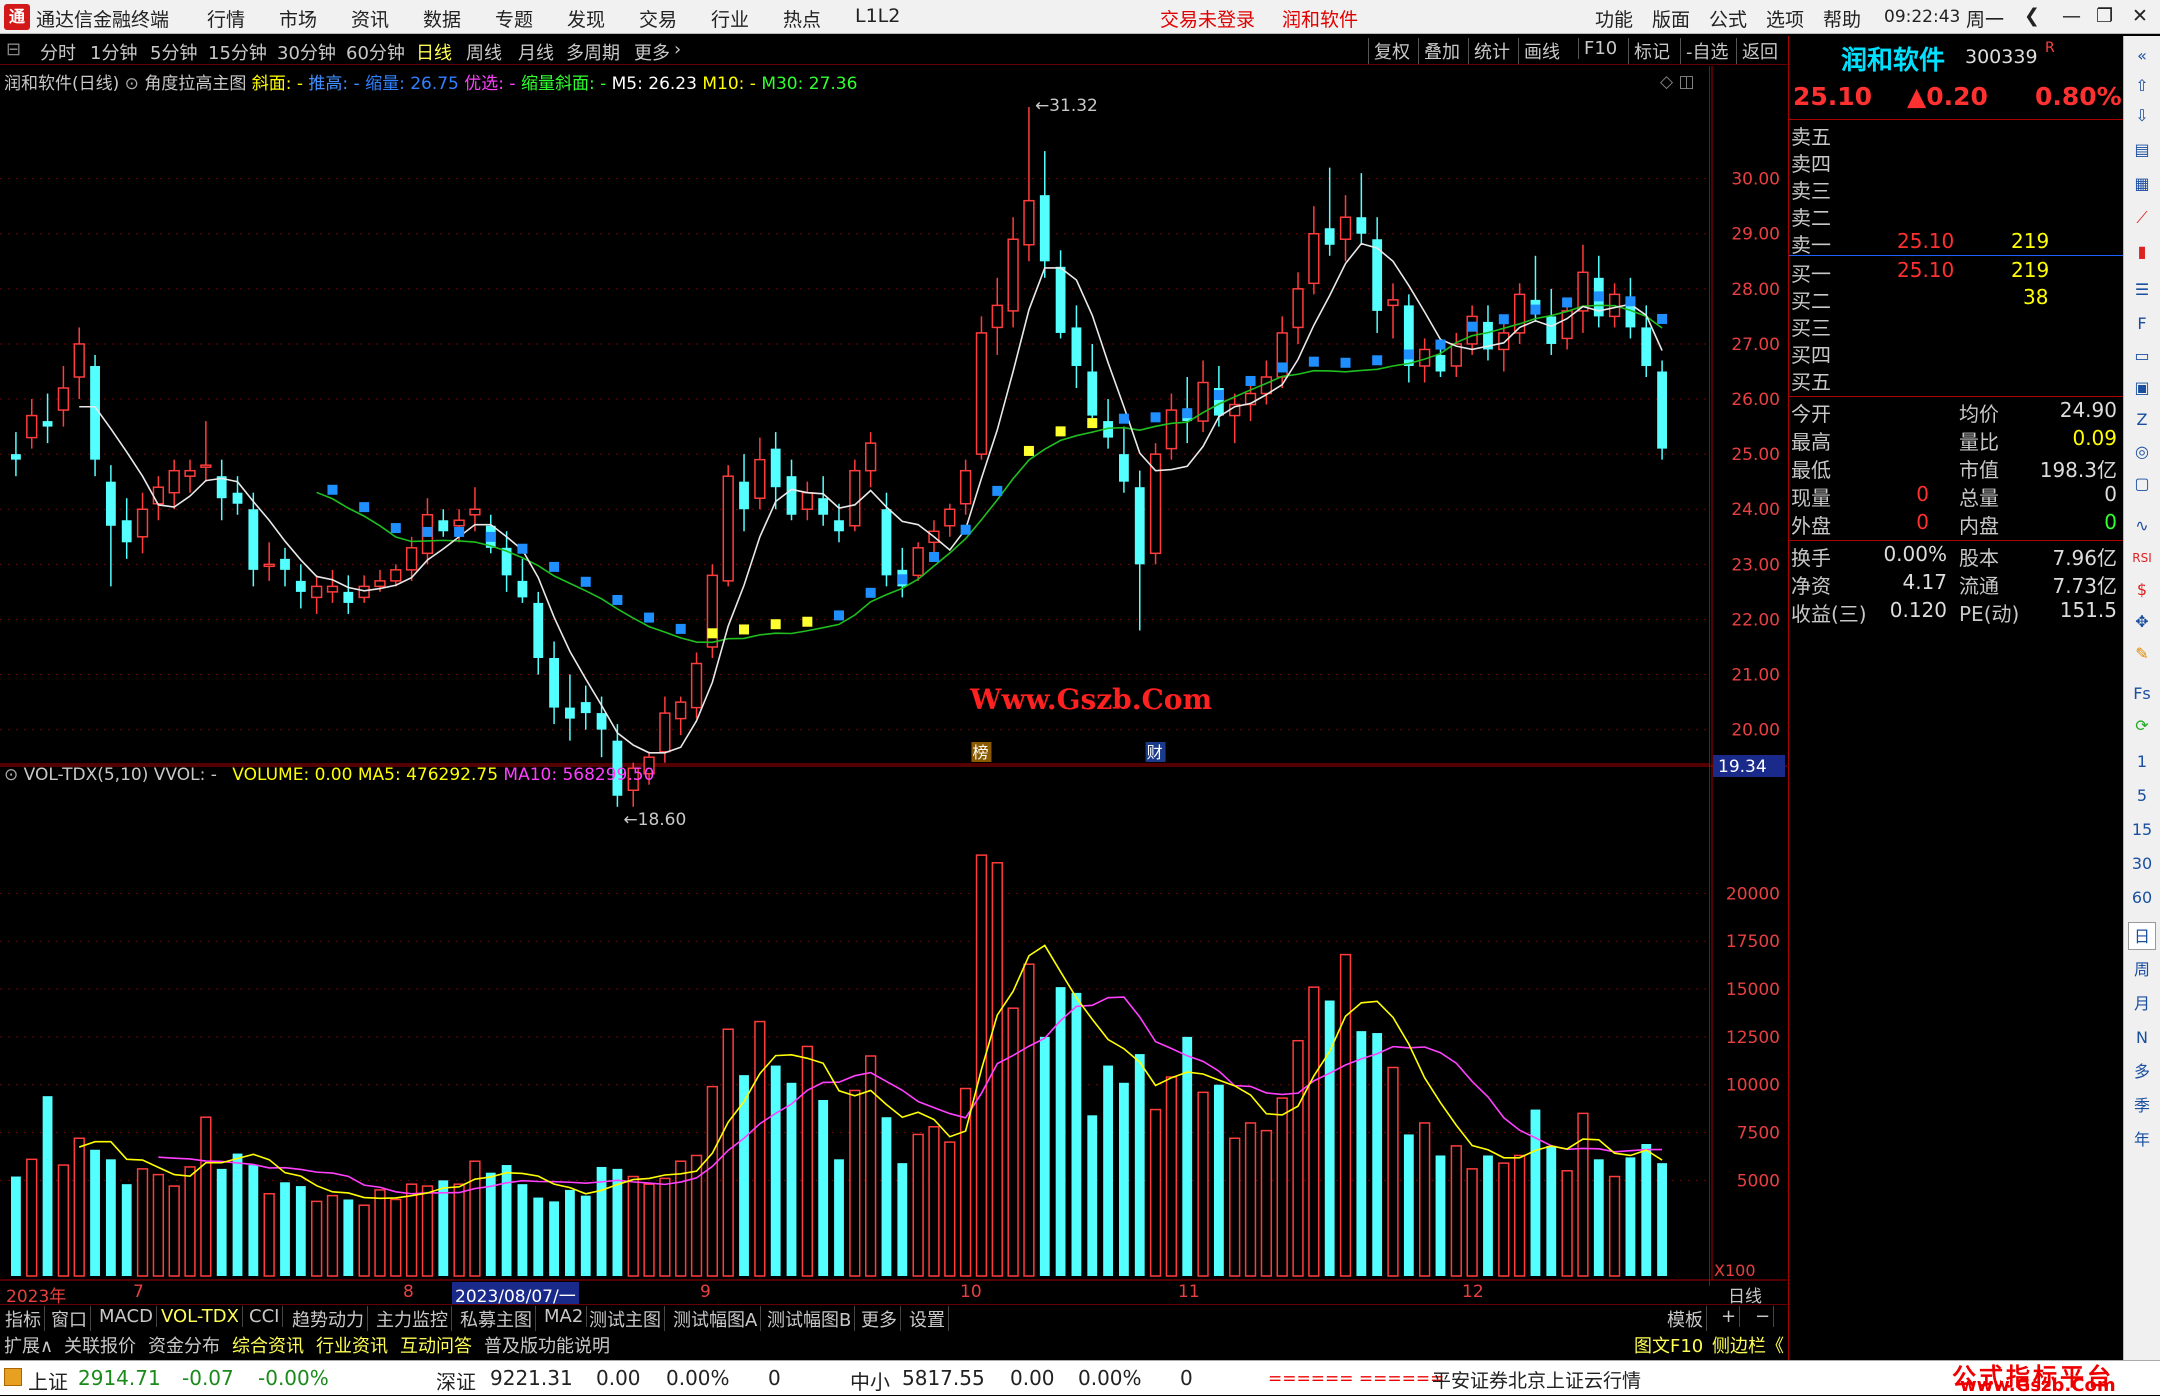 The height and width of the screenshot is (1396, 2160). What do you see at coordinates (375, 52) in the screenshot?
I see `period-60min: 60分钟` at bounding box center [375, 52].